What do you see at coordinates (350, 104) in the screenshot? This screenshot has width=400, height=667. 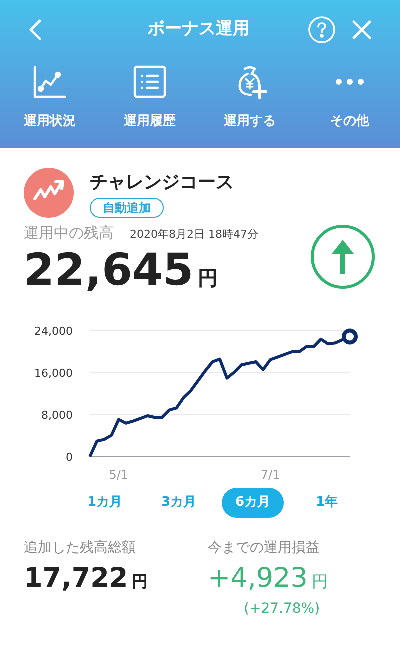 I see `nav-tab: その他` at bounding box center [350, 104].